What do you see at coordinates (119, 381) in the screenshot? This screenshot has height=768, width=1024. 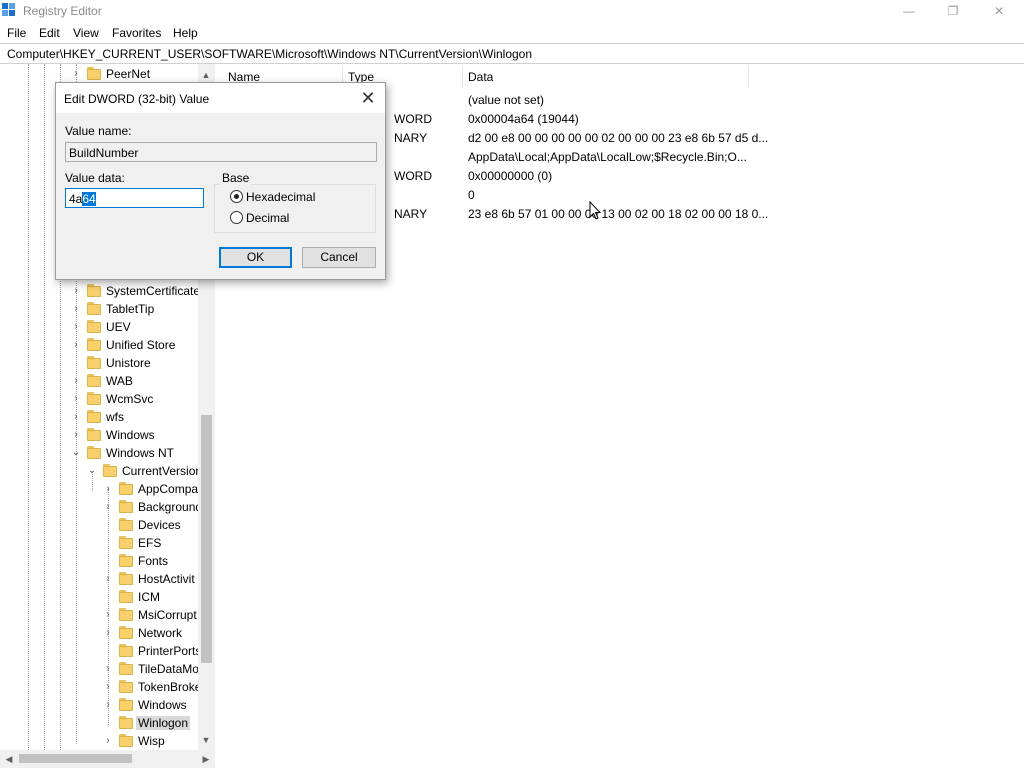 I see `tree-item-label: WAB` at bounding box center [119, 381].